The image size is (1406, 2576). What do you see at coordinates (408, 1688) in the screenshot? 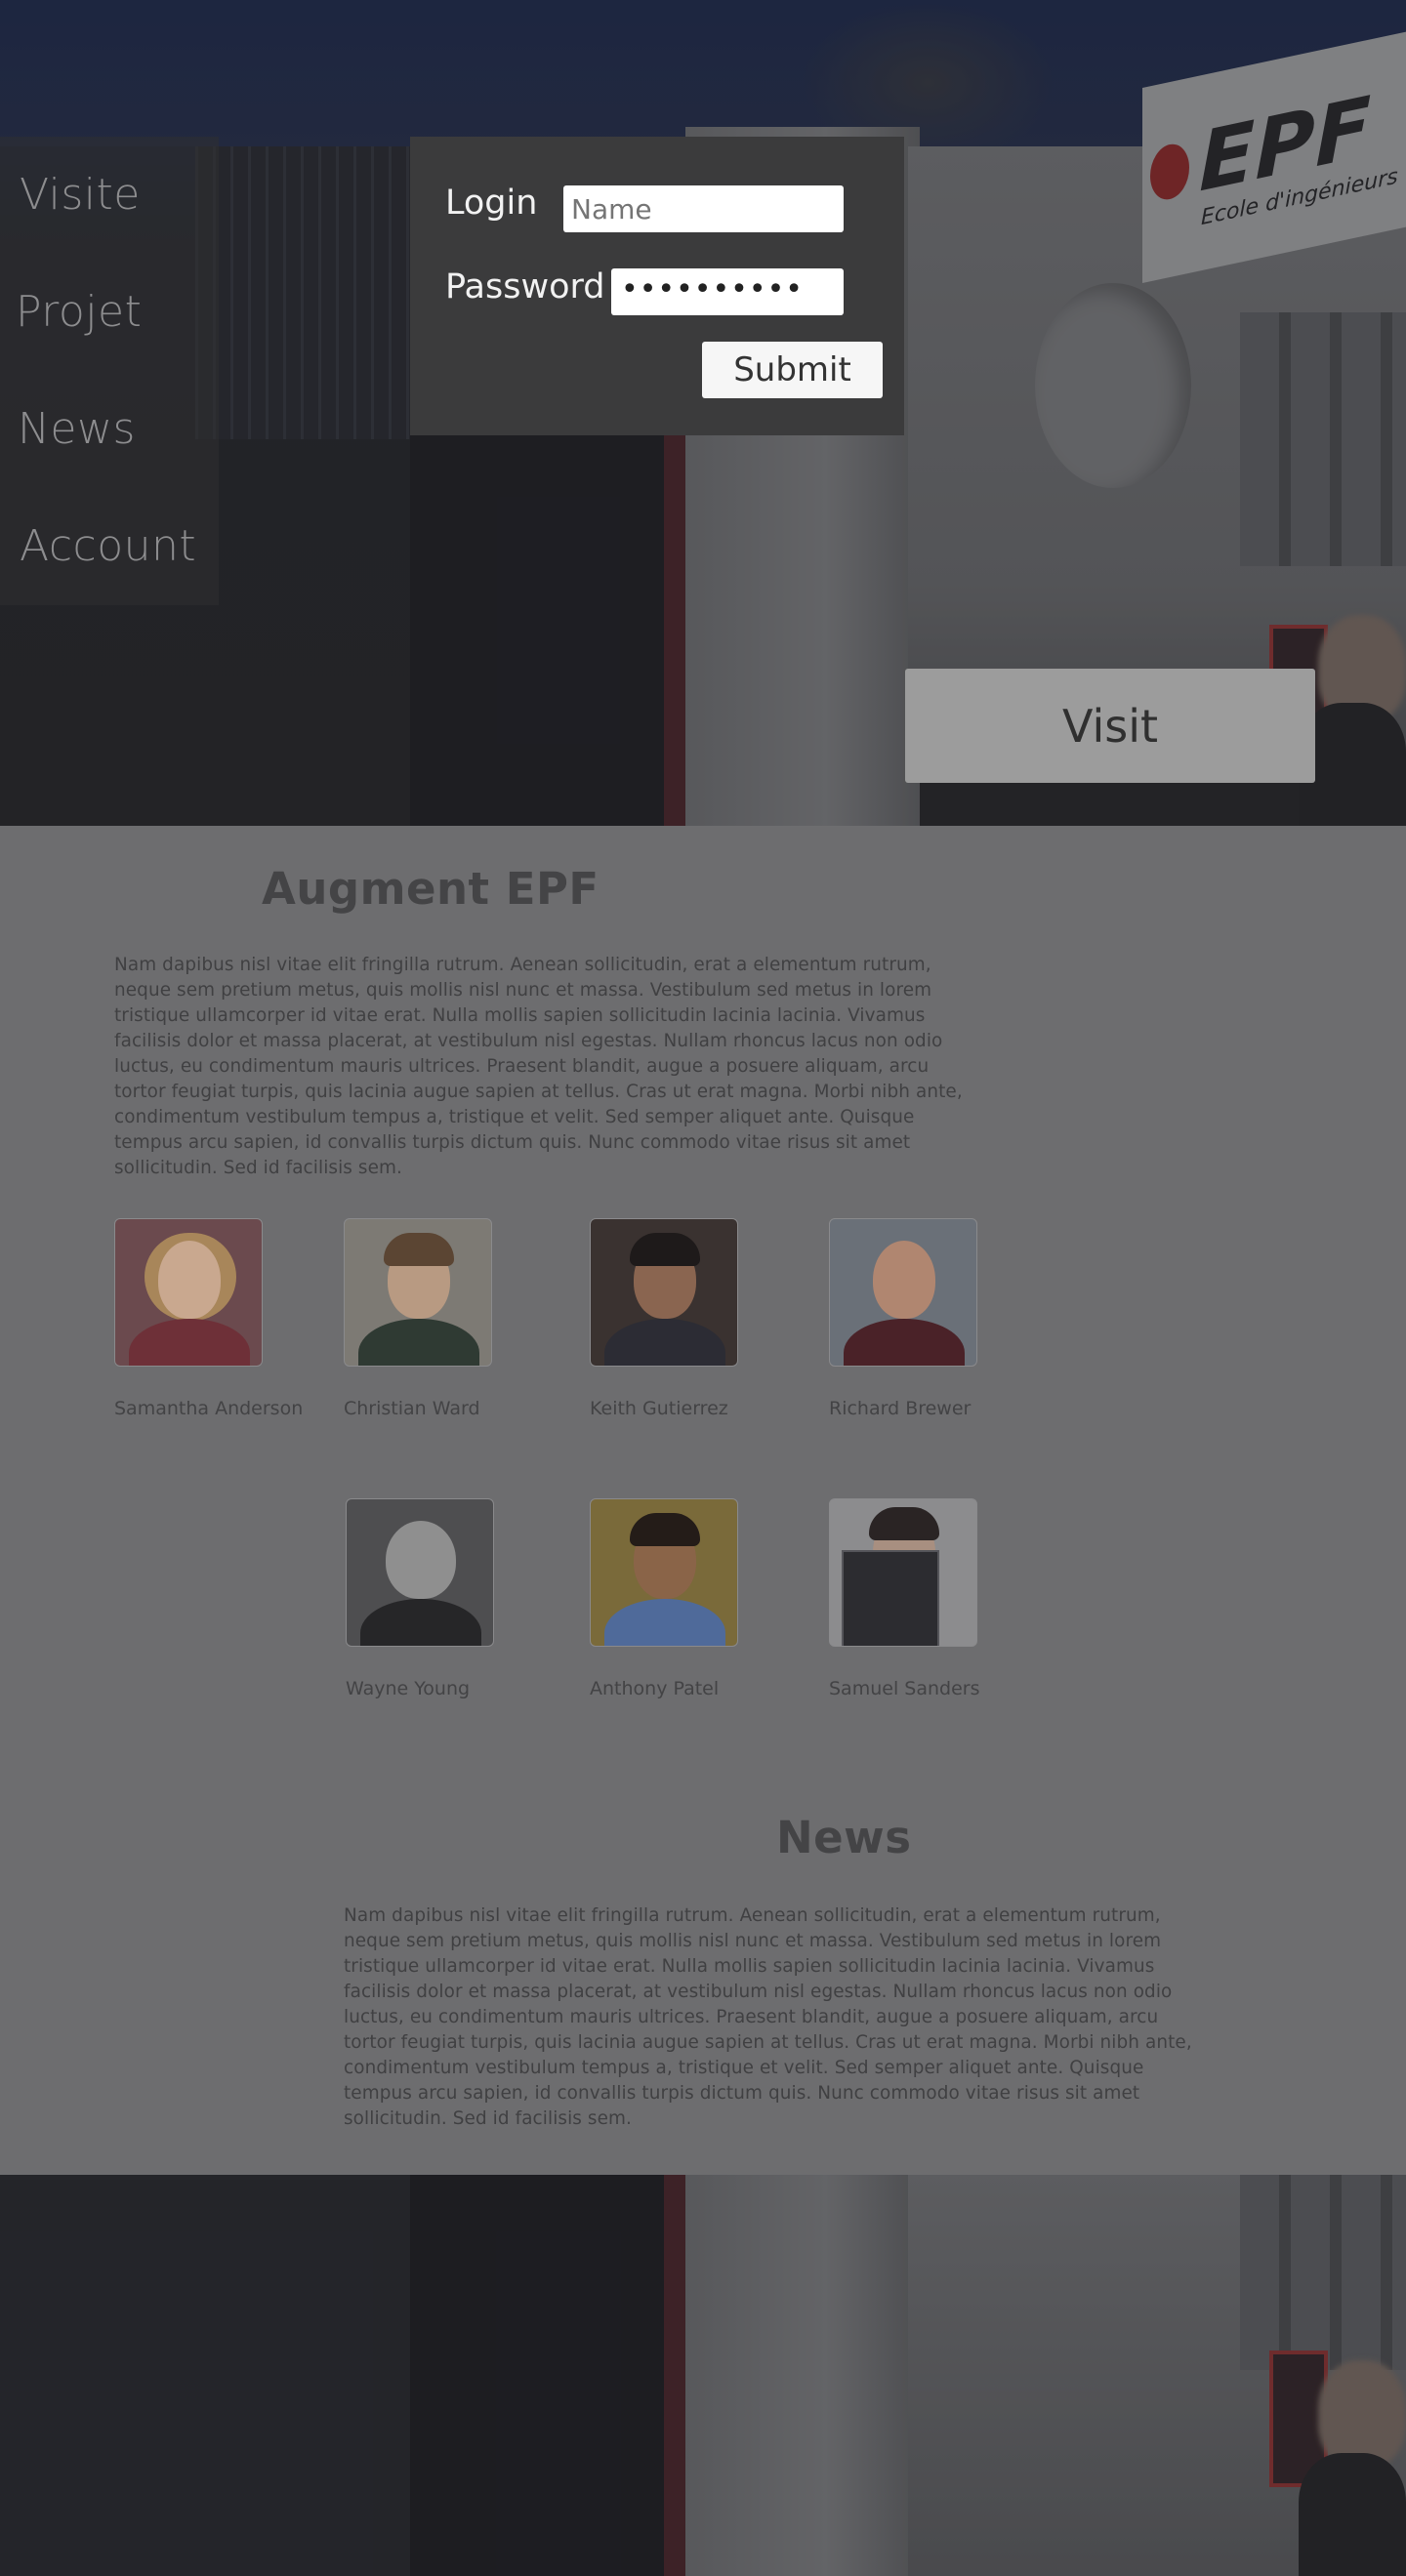
I see `team-member-name: Wayne Young` at bounding box center [408, 1688].